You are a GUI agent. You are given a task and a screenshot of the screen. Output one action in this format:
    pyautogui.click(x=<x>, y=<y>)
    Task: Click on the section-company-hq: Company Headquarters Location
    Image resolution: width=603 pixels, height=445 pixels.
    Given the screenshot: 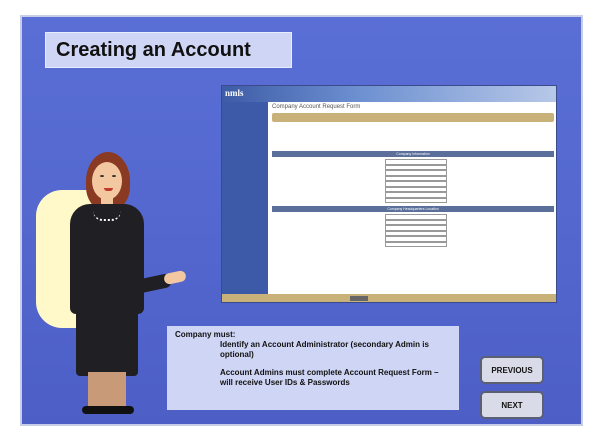 What is the action you would take?
    pyautogui.click(x=413, y=209)
    